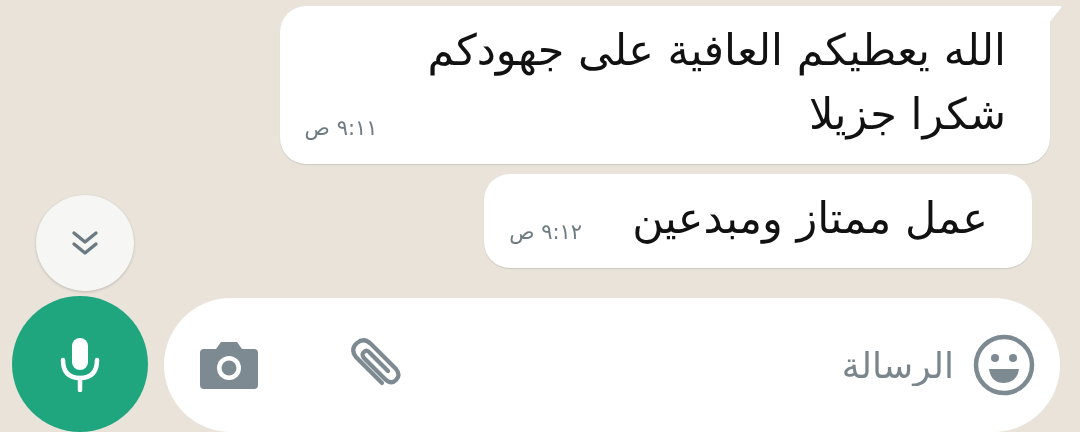  I want to click on camera-icon, so click(229, 365).